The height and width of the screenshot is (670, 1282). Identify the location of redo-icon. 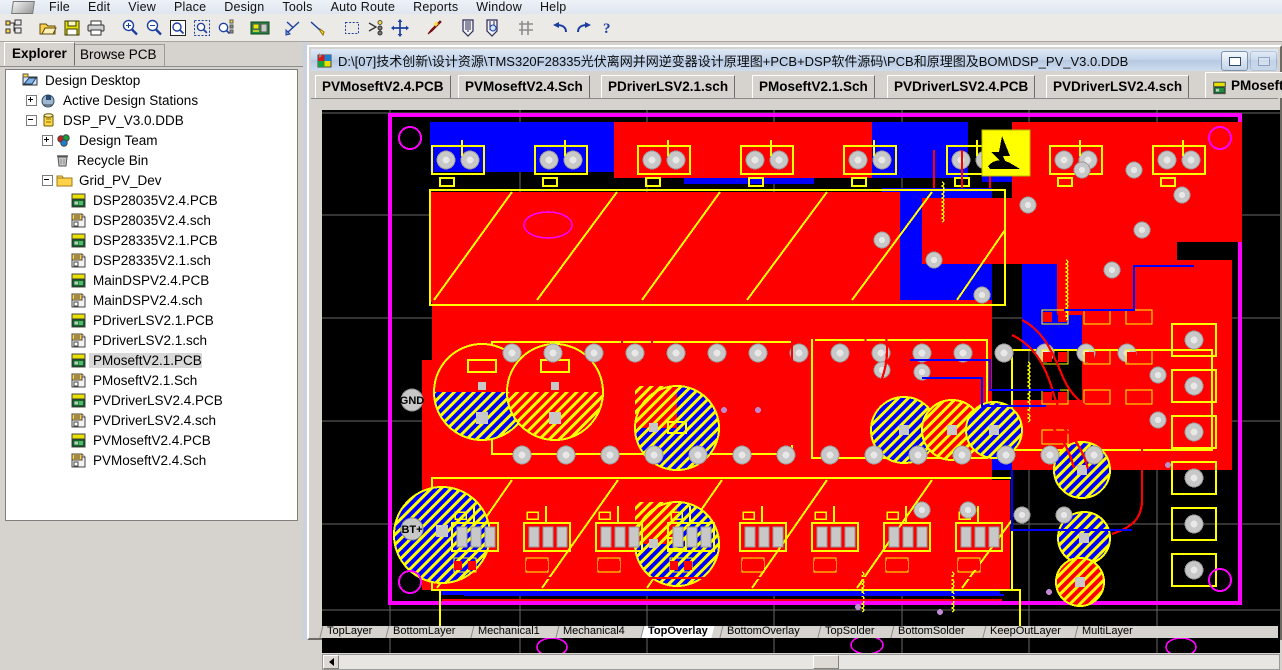
(584, 28).